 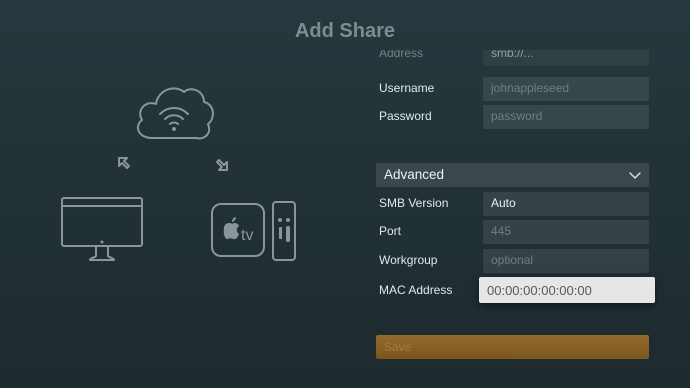 I want to click on mac-address-field: 00:00:00:00:00:00, so click(x=567, y=290).